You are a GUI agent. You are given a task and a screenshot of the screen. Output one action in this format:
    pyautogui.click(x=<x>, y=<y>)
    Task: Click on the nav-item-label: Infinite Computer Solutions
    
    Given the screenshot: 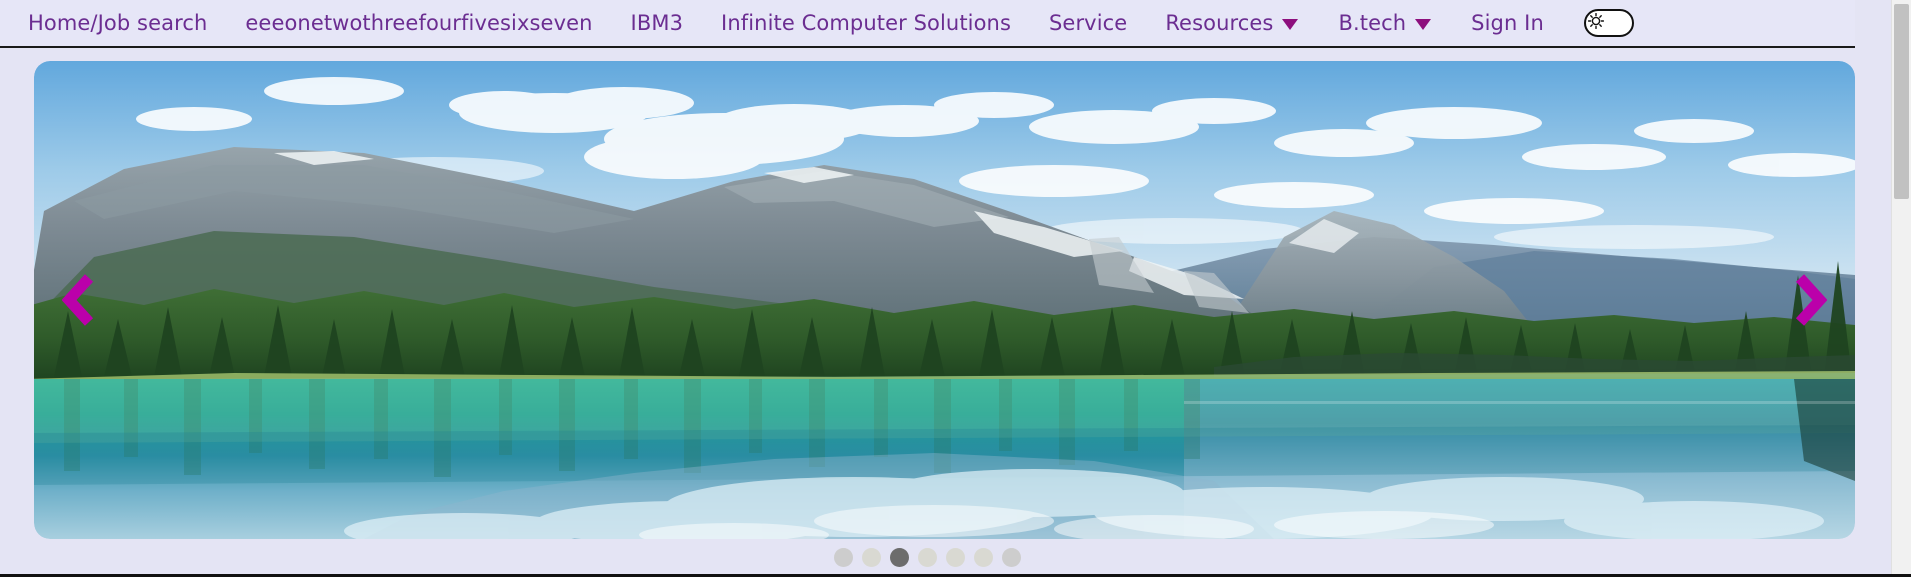 What is the action you would take?
    pyautogui.click(x=866, y=22)
    